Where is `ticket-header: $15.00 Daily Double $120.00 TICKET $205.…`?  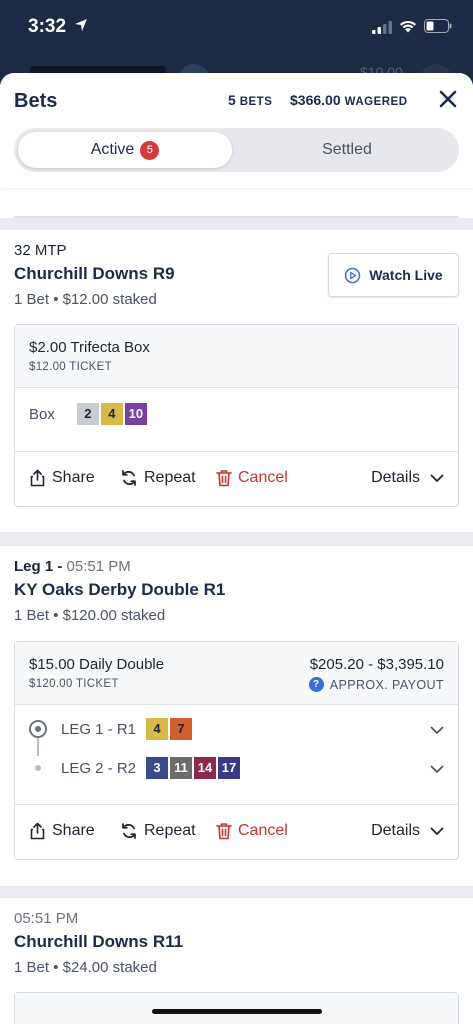 ticket-header: $15.00 Daily Double $120.00 TICKET $205.… is located at coordinates (236, 673).